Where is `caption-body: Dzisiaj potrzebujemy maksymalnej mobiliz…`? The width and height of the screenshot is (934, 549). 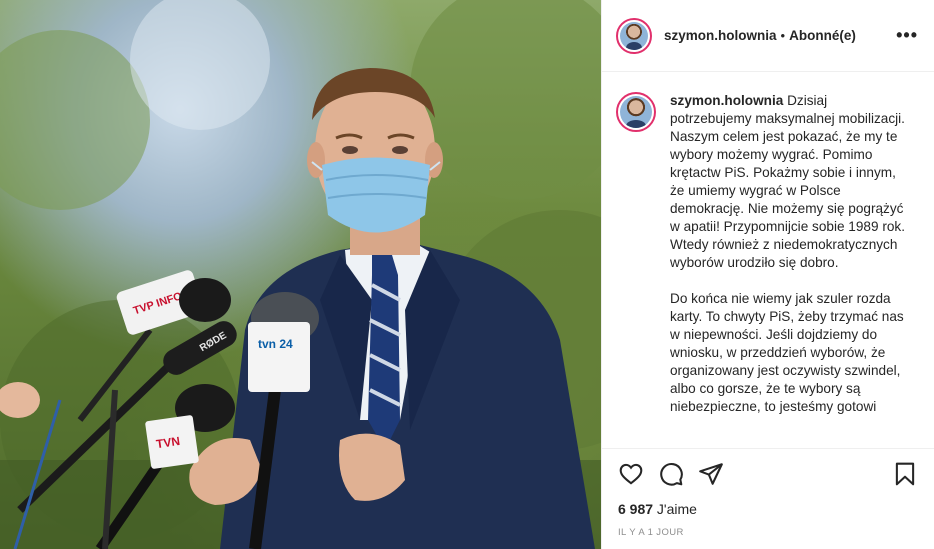
caption-body: Dzisiaj potrzebujemy maksymalnej mobiliz… is located at coordinates (787, 253).